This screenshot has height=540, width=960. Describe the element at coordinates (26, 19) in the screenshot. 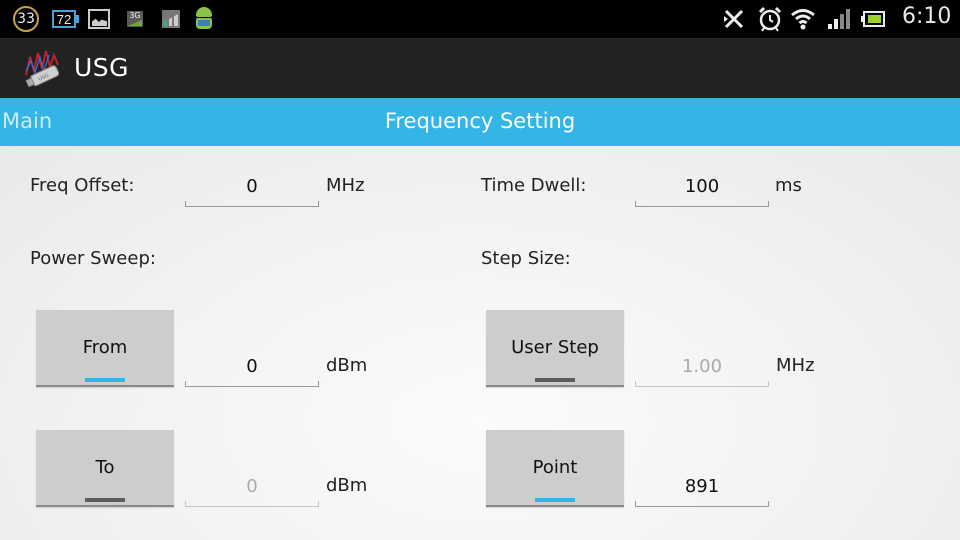

I see `badge-count-icon: 33` at that location.